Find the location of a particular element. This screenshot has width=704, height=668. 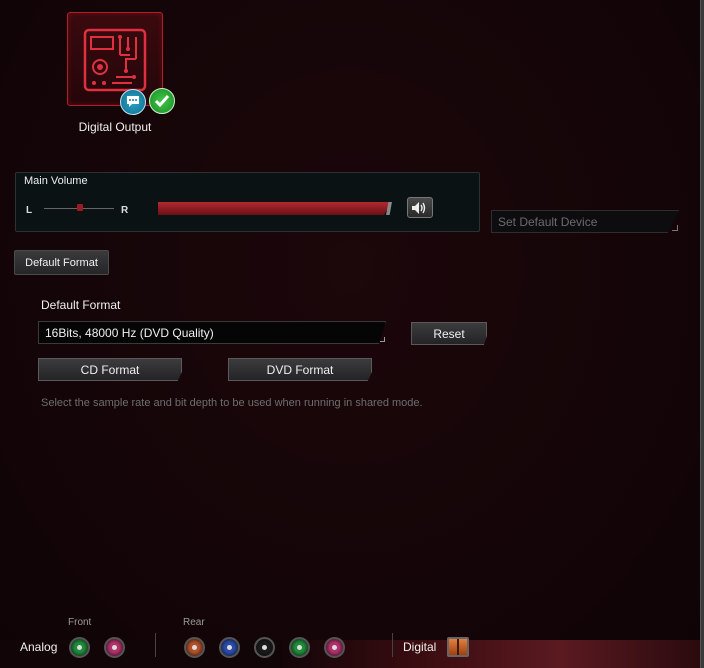

volume-slider is located at coordinates (274, 208).